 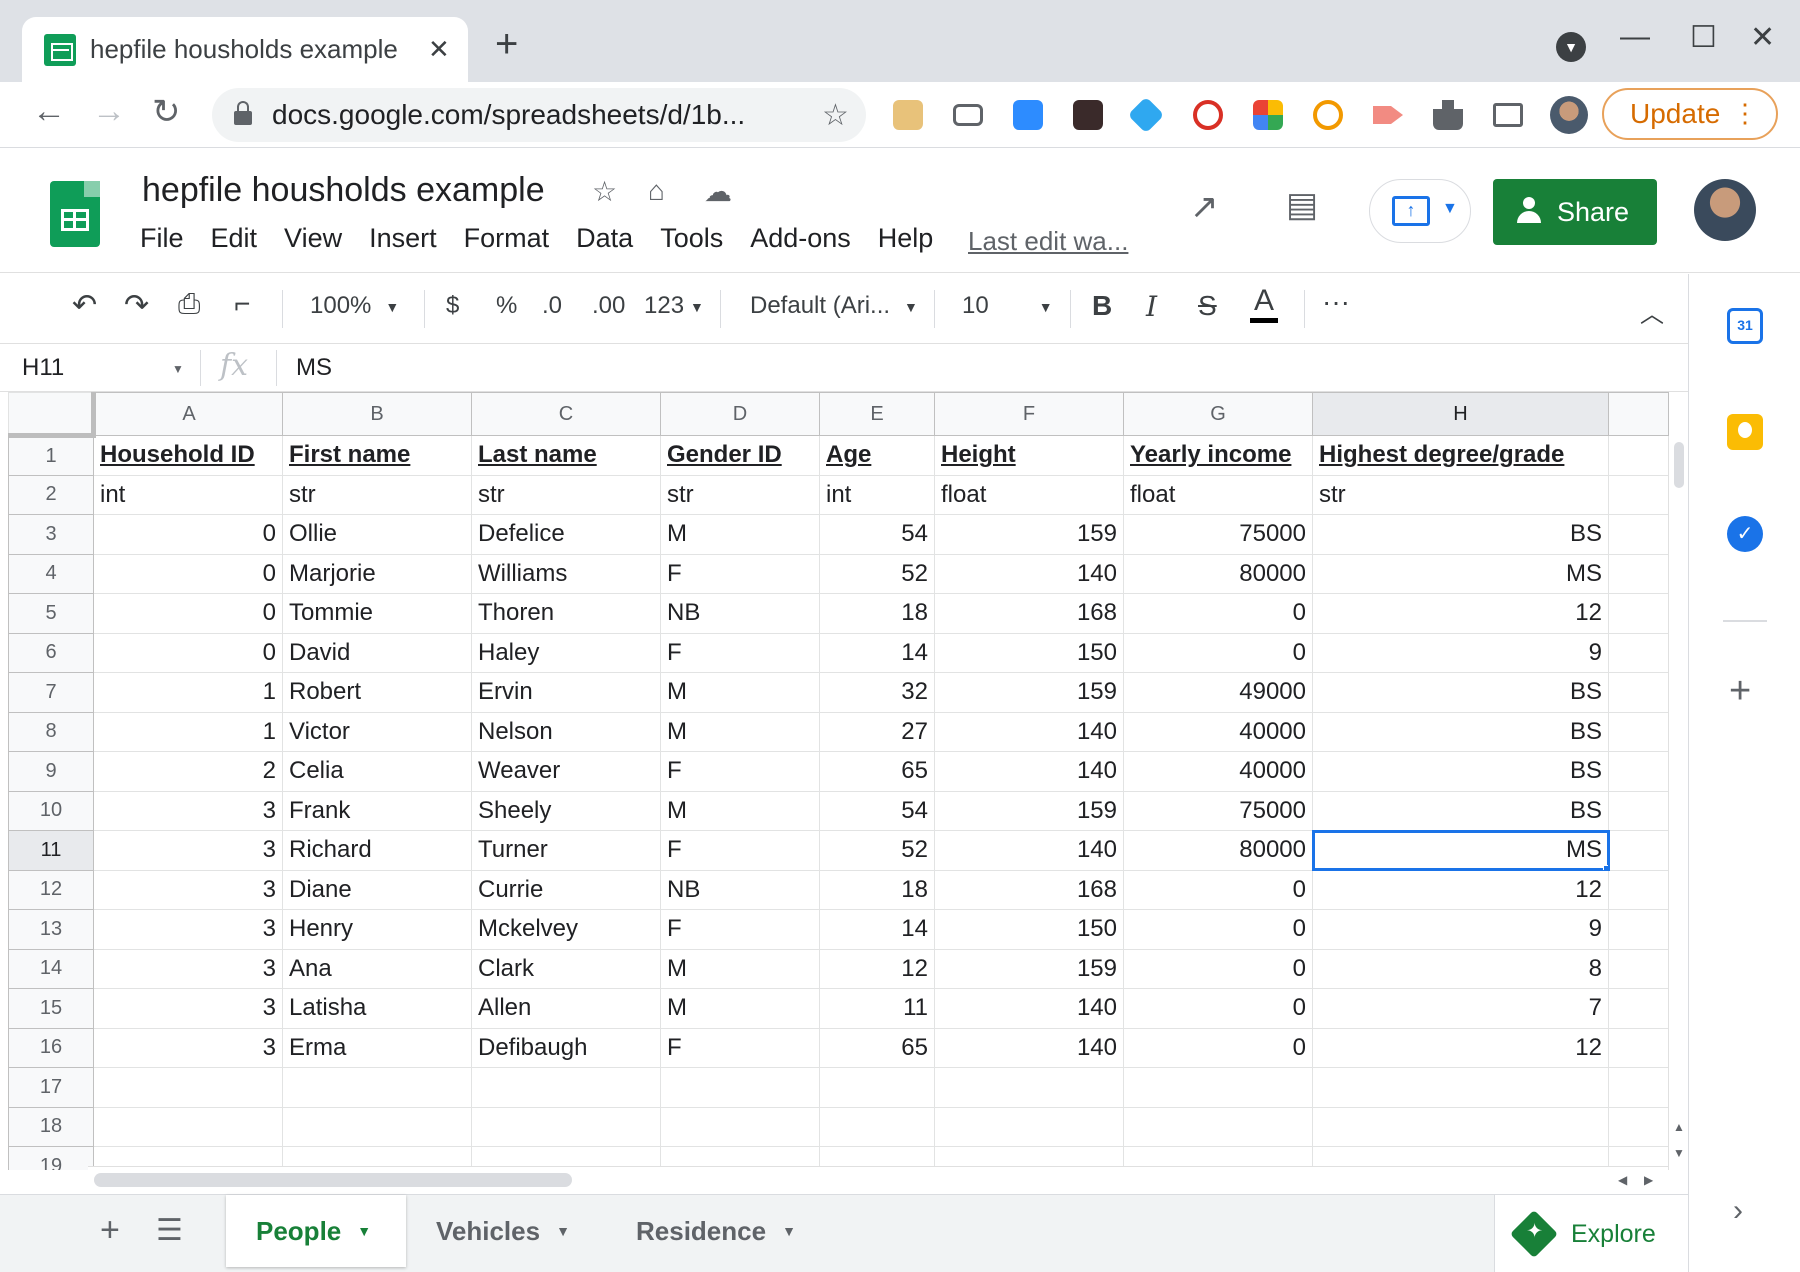 I want to click on cell: 140, so click(x=1029, y=850).